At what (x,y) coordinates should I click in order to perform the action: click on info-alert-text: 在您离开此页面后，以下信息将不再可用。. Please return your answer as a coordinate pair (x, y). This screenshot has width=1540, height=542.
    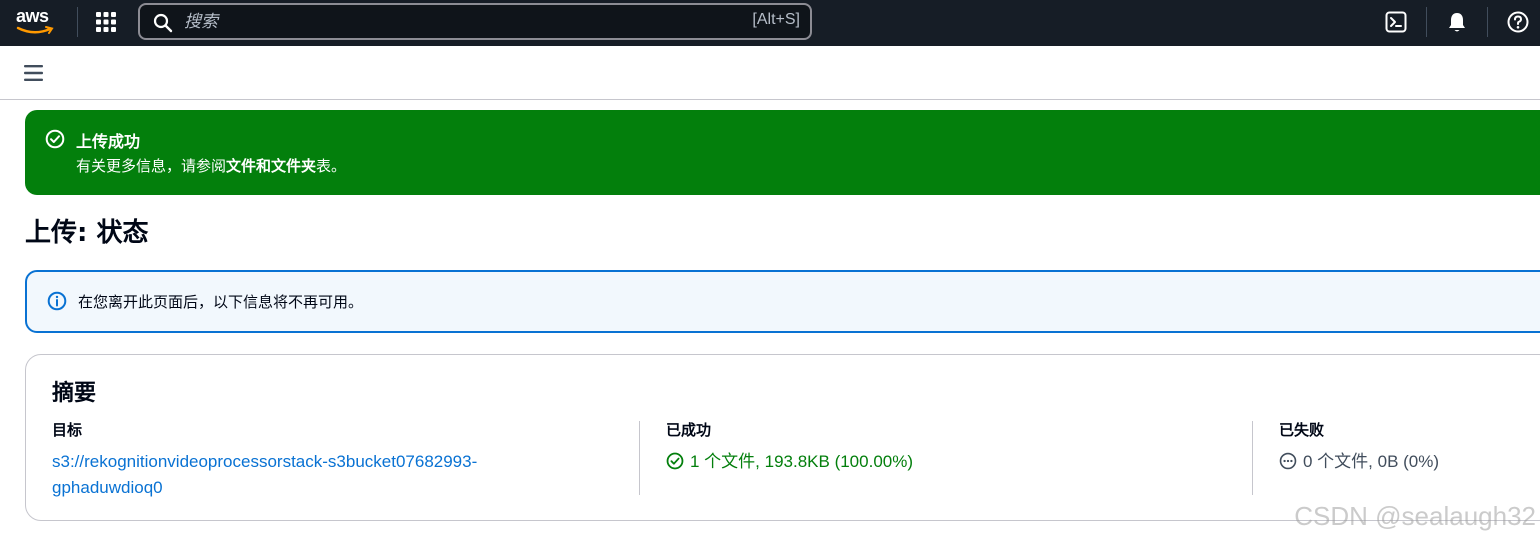
    Looking at the image, I should click on (221, 302).